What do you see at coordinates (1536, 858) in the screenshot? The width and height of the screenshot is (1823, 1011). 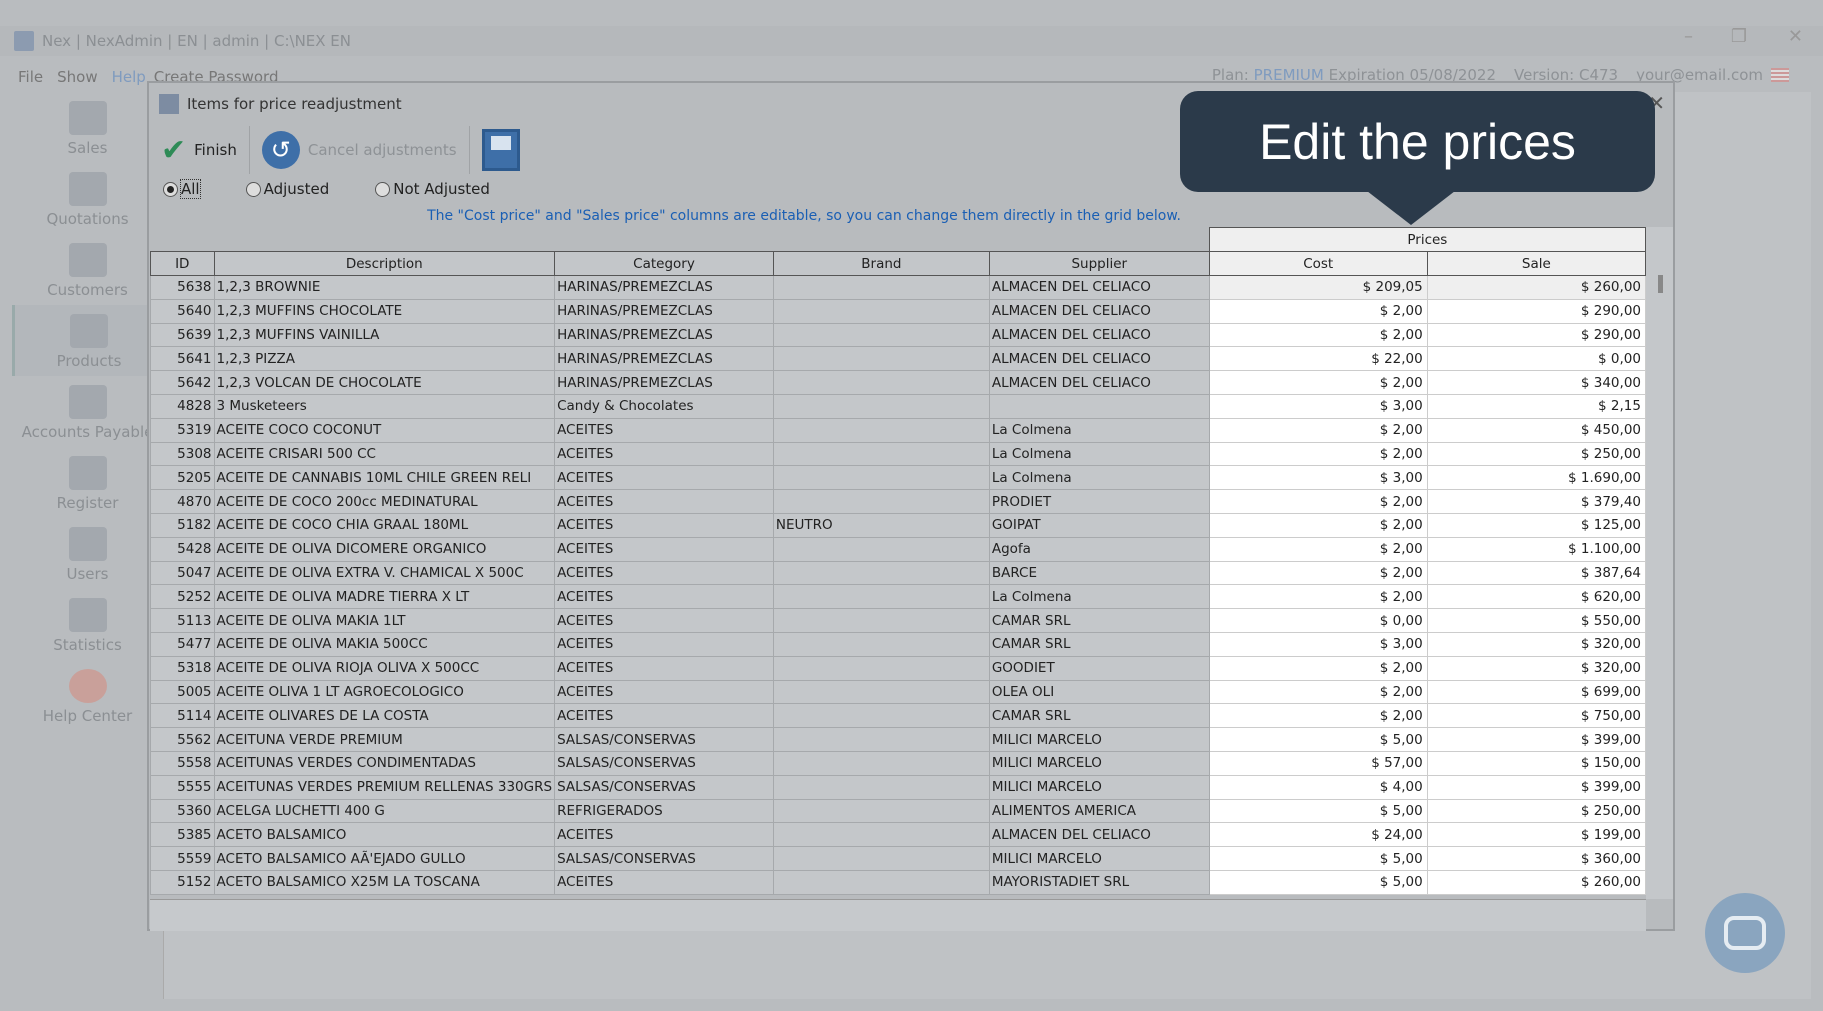 I see `cell-sale: $ 360,00` at bounding box center [1536, 858].